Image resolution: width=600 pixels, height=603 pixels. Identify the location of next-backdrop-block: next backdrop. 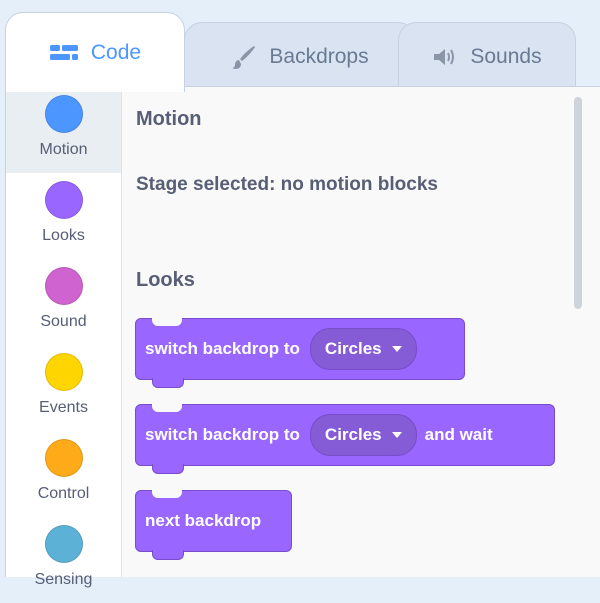
(213, 525).